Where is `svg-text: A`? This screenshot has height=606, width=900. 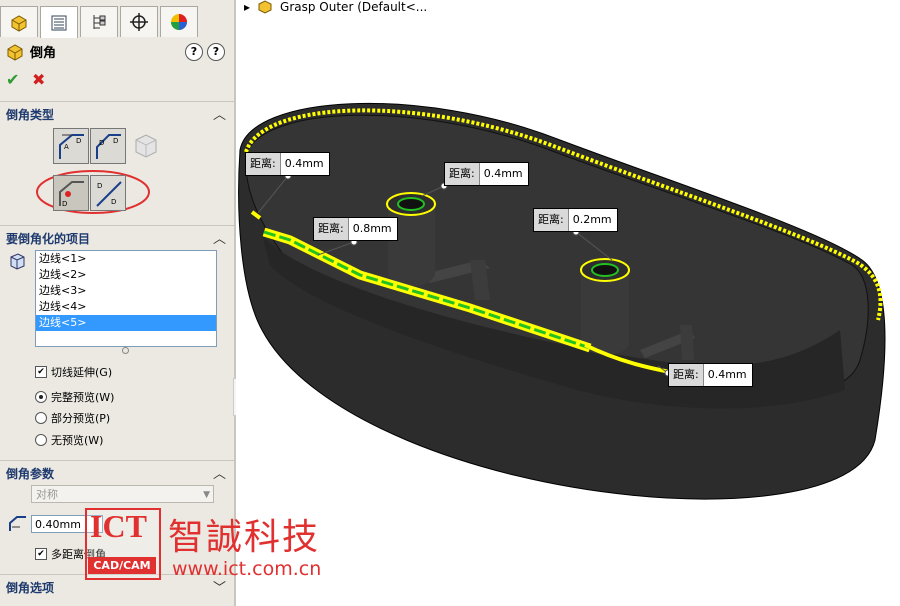 svg-text: A is located at coordinates (66, 147).